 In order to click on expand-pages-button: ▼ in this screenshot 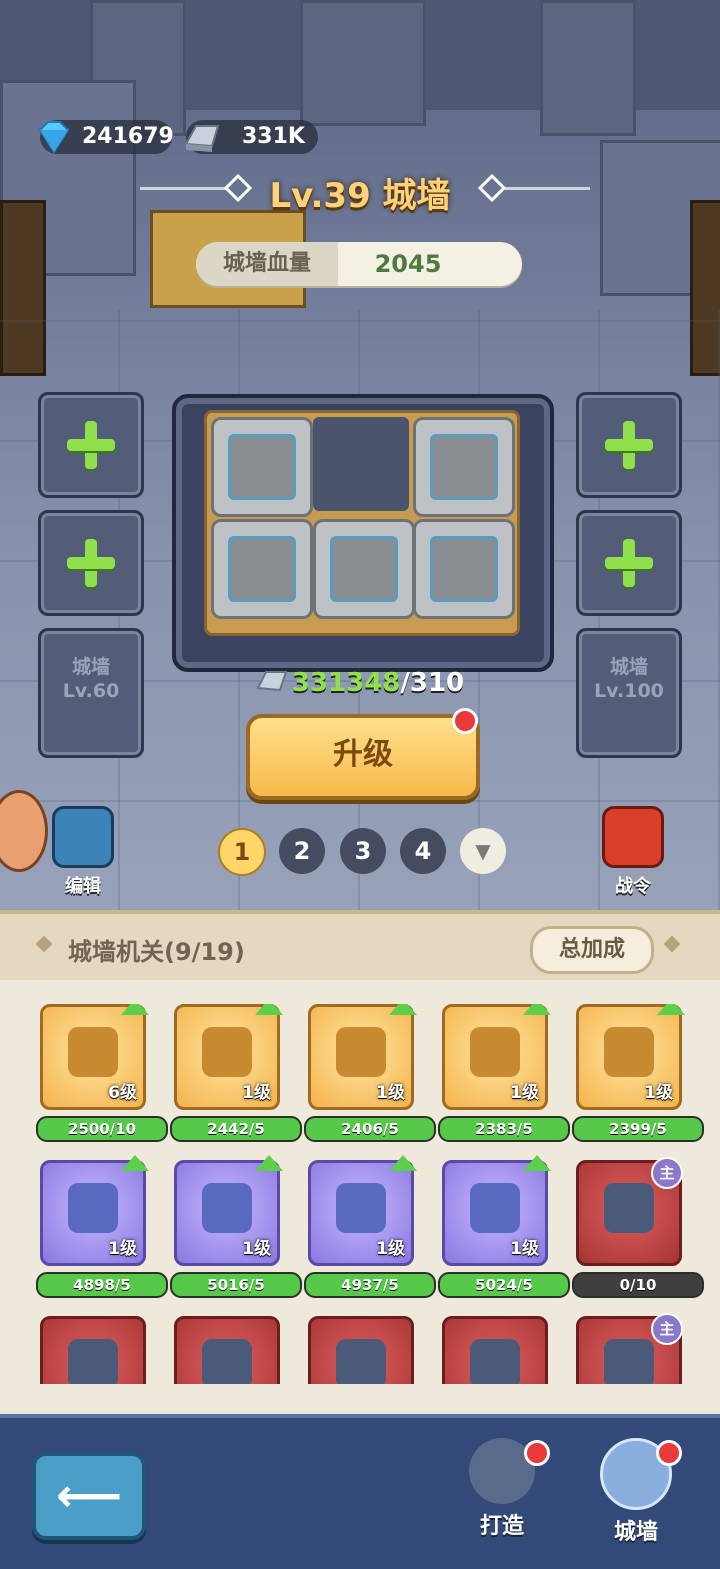, I will do `click(483, 851)`.